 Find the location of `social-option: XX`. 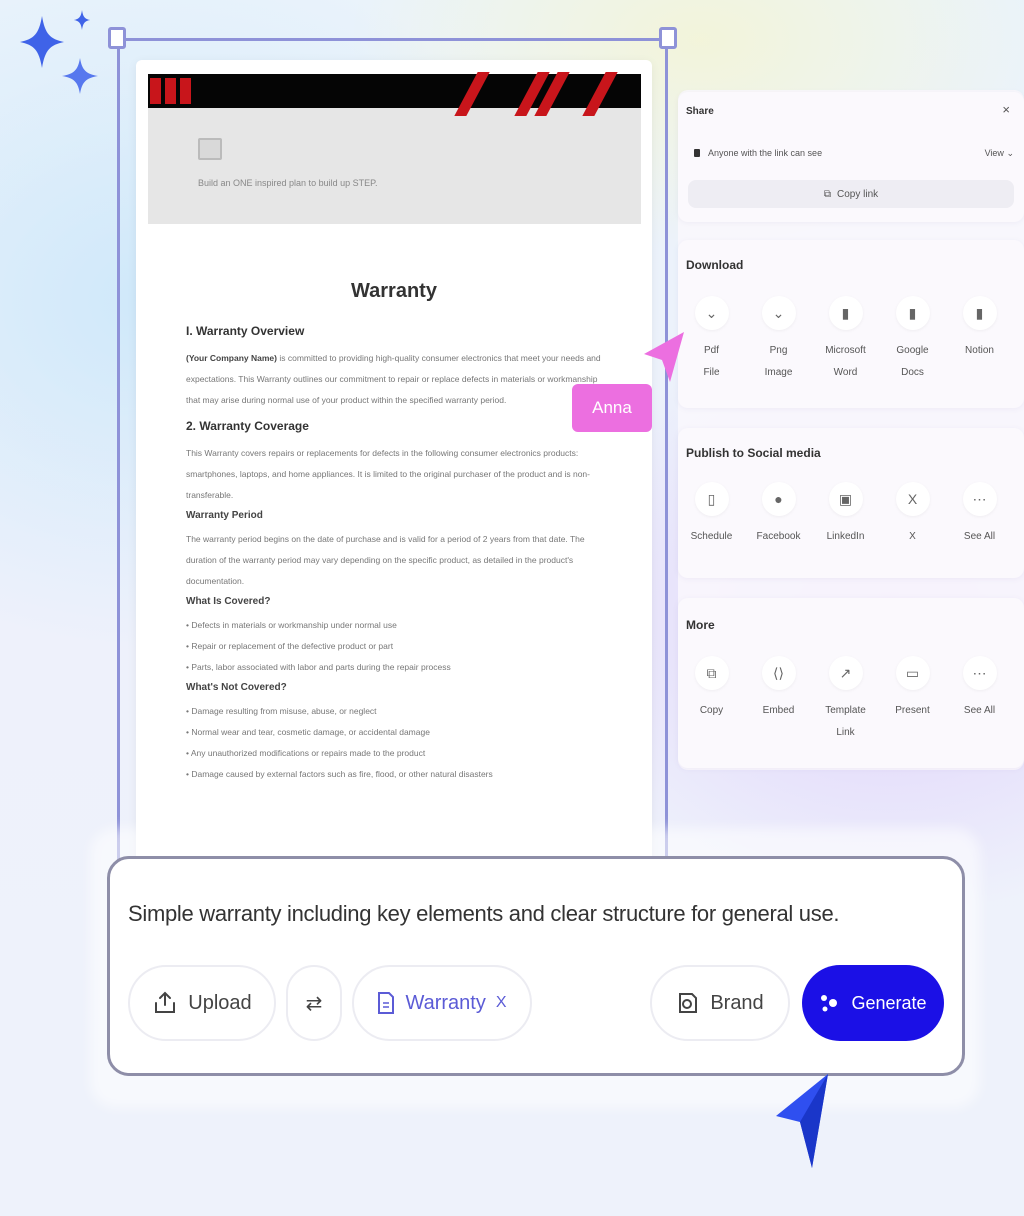

social-option: XX is located at coordinates (912, 515).